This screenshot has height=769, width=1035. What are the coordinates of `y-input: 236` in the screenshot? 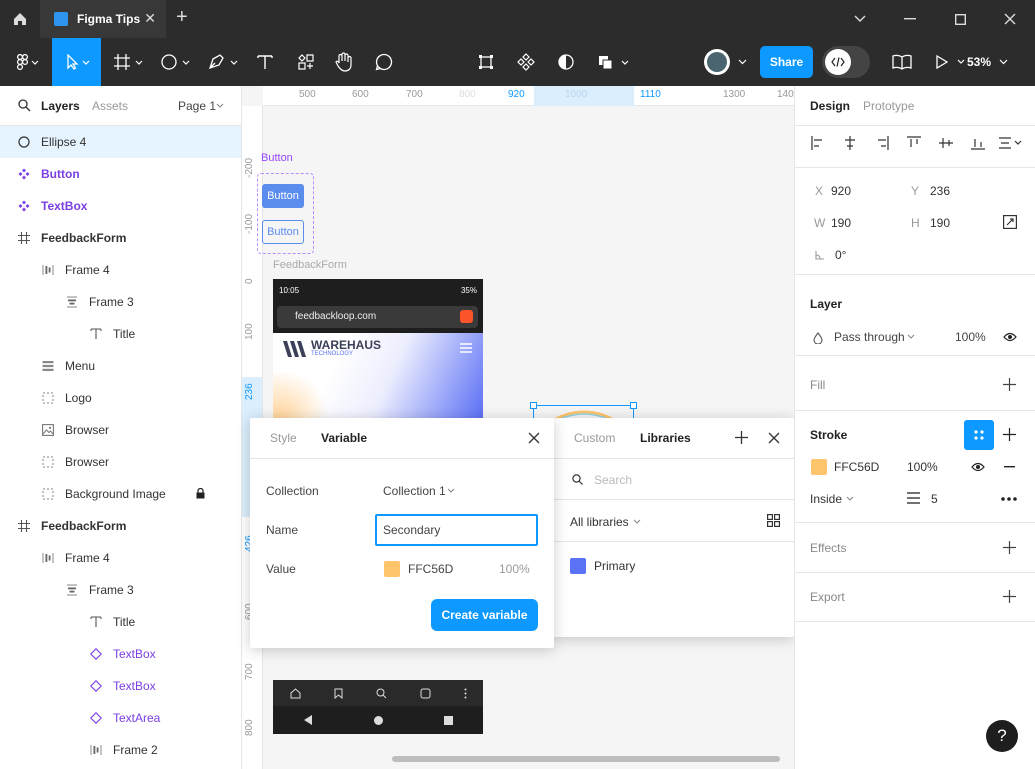 It's located at (940, 191).